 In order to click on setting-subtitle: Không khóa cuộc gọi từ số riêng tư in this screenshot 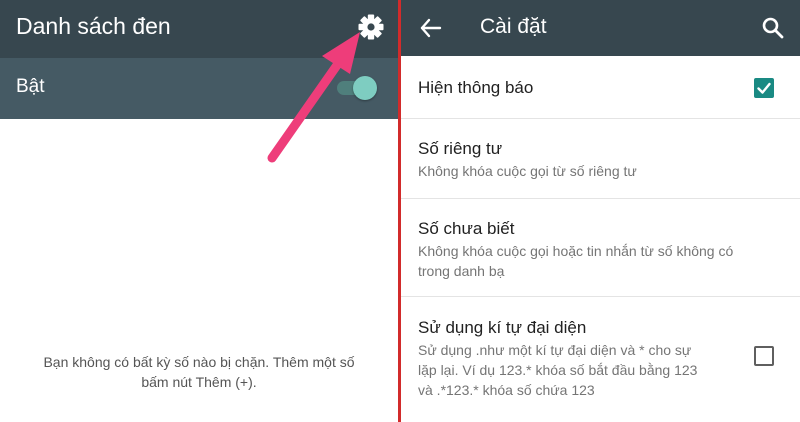, I will do `click(527, 171)`.